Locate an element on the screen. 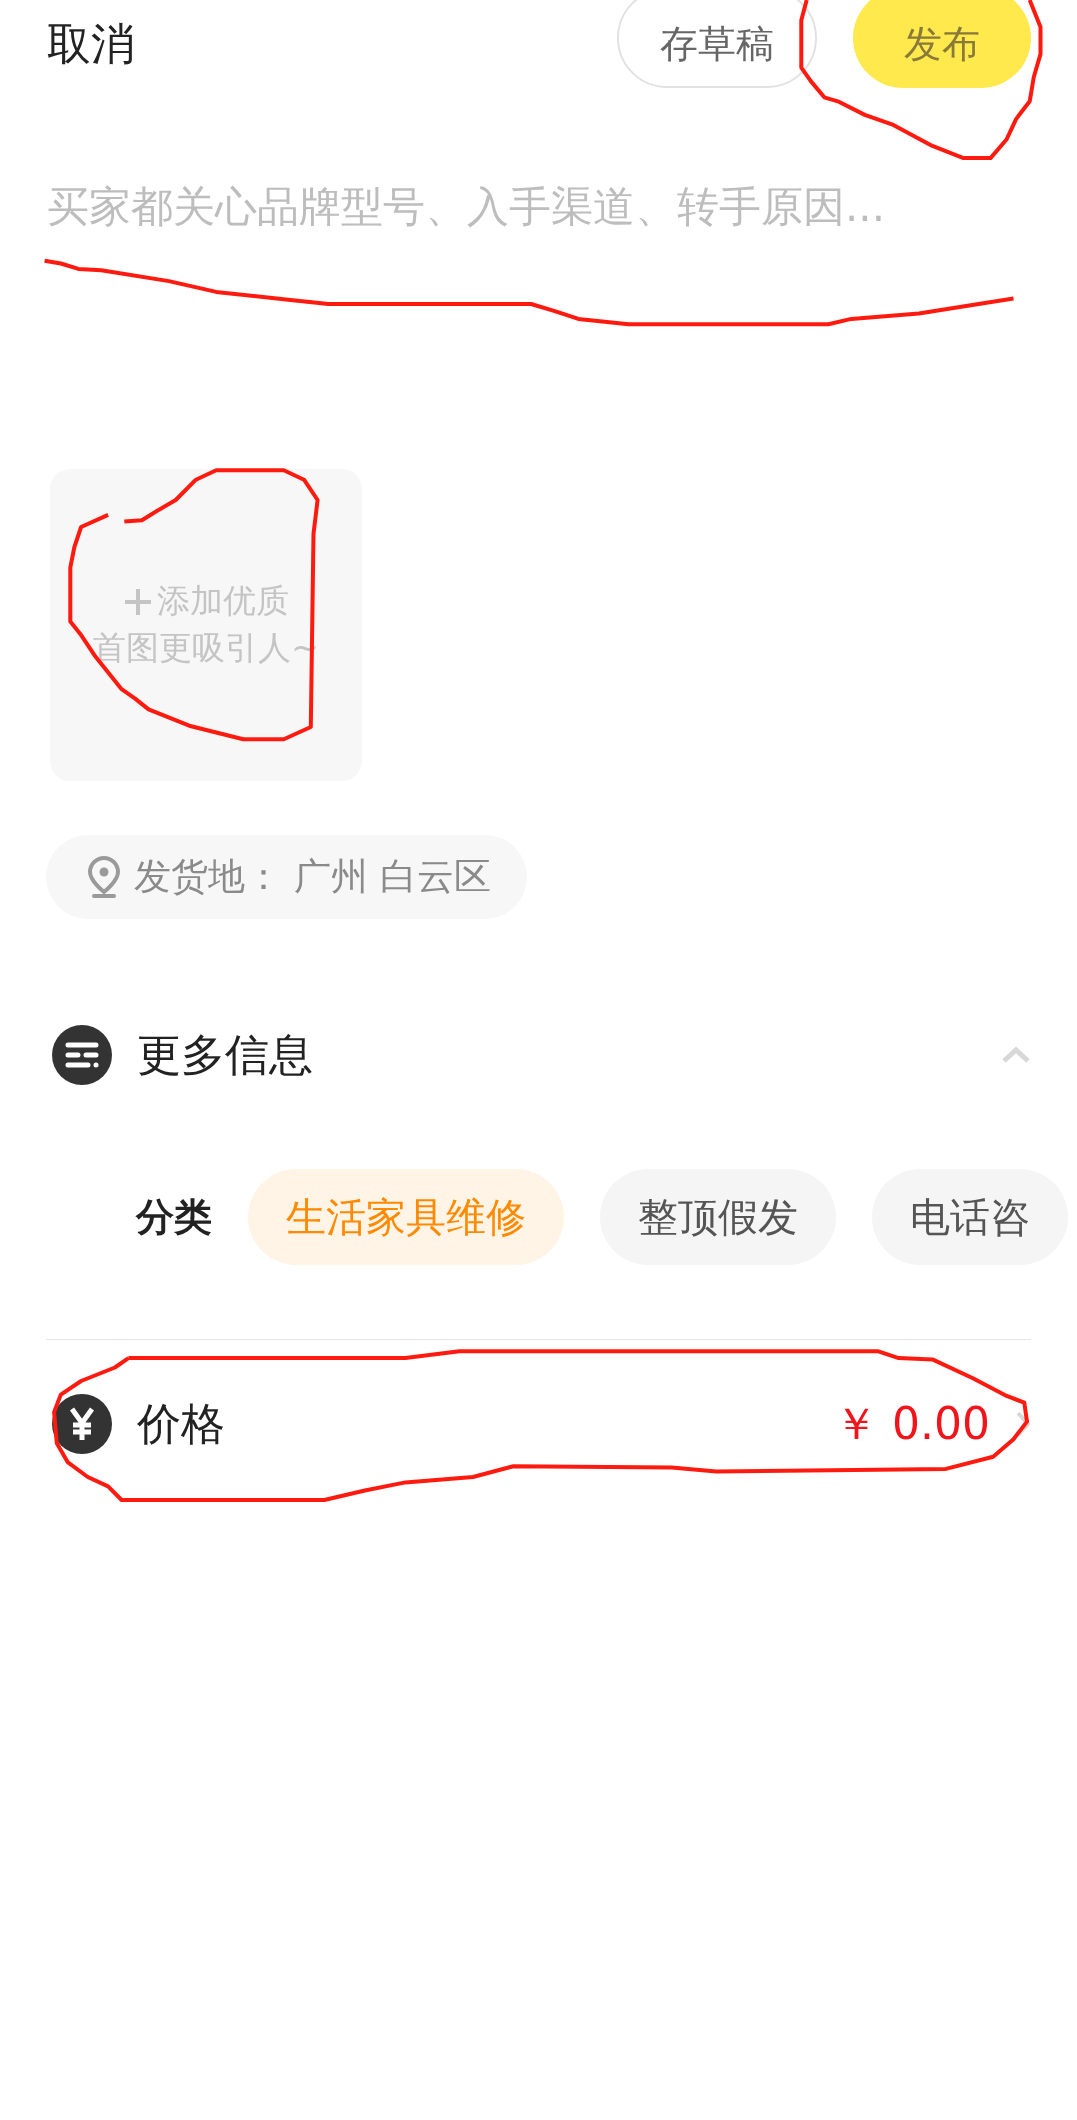  yen-icon is located at coordinates (82, 1424).